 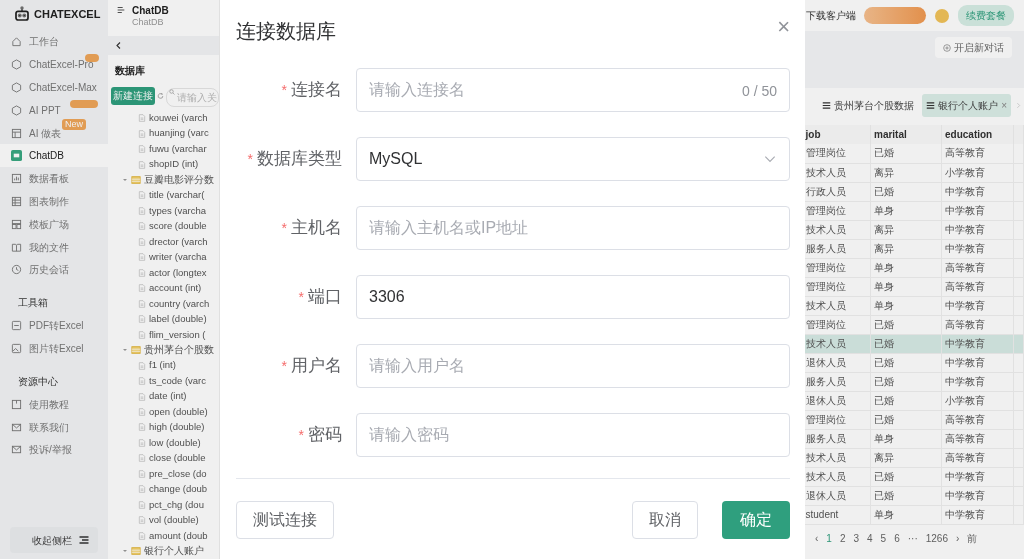 What do you see at coordinates (163, 365) in the screenshot?
I see `field-node: f1 (int)` at bounding box center [163, 365].